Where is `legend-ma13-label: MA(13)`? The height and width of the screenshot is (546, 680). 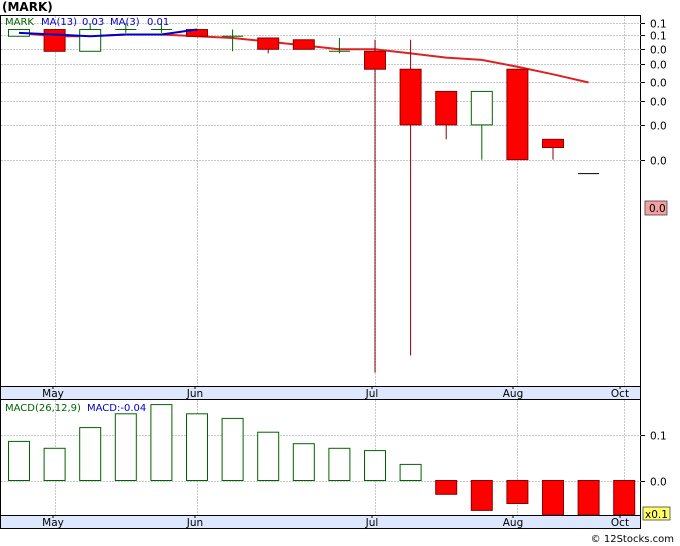 legend-ma13-label: MA(13) is located at coordinates (59, 22).